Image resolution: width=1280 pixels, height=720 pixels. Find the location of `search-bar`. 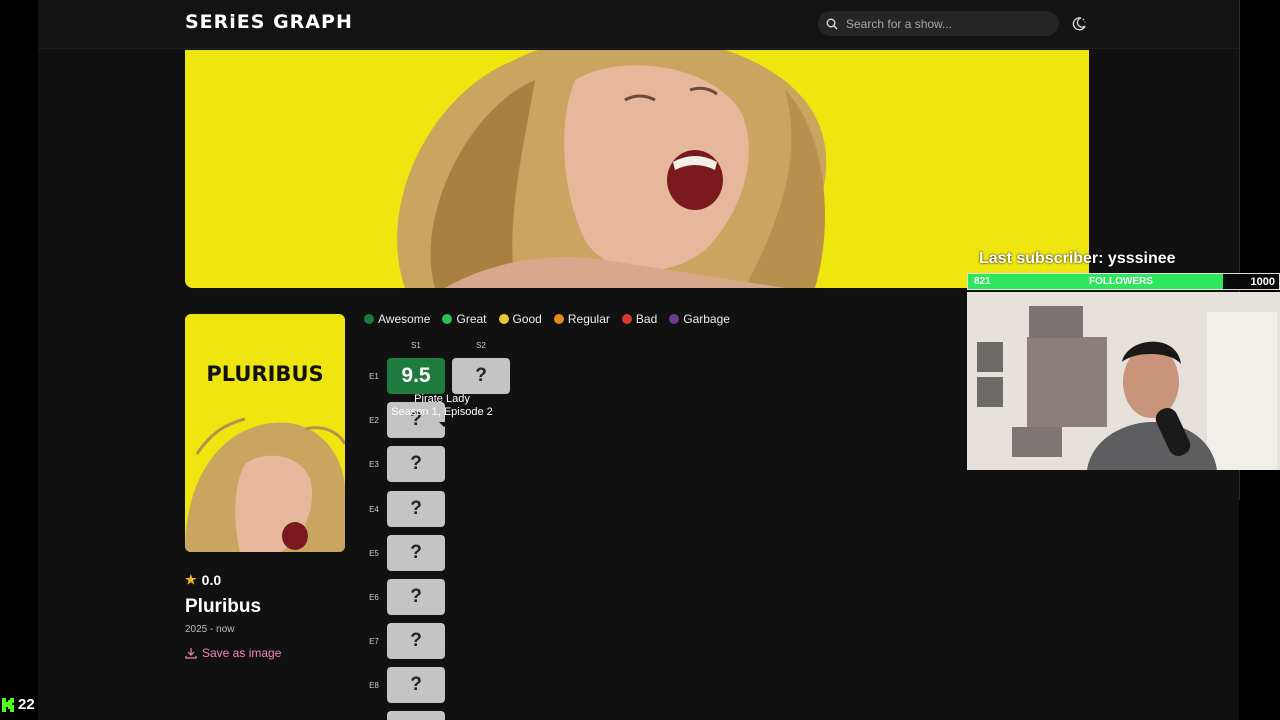

search-bar is located at coordinates (938, 23).